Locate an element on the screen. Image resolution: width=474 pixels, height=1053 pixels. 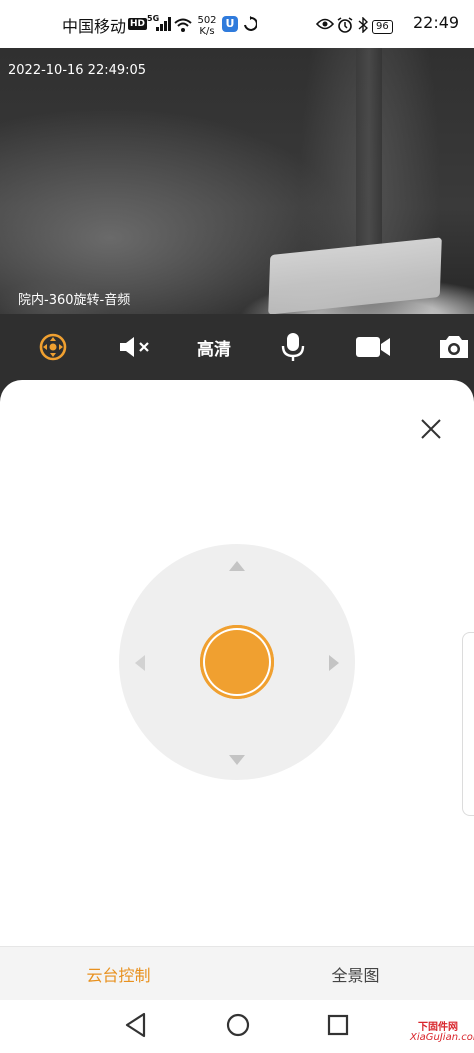
system-nav-bar is located at coordinates (237, 1026).